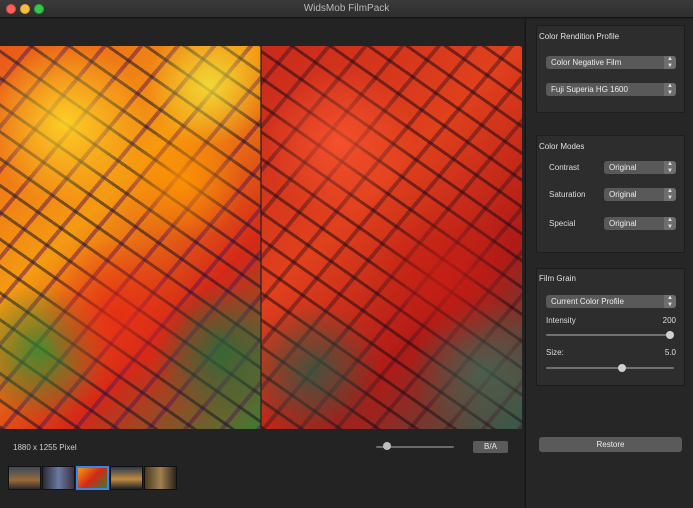 The width and height of the screenshot is (693, 508). What do you see at coordinates (490, 447) in the screenshot?
I see `before-after-button: B/A` at bounding box center [490, 447].